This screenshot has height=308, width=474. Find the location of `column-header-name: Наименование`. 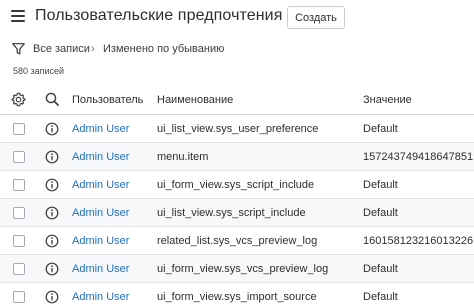

column-header-name: Наименование is located at coordinates (195, 100).